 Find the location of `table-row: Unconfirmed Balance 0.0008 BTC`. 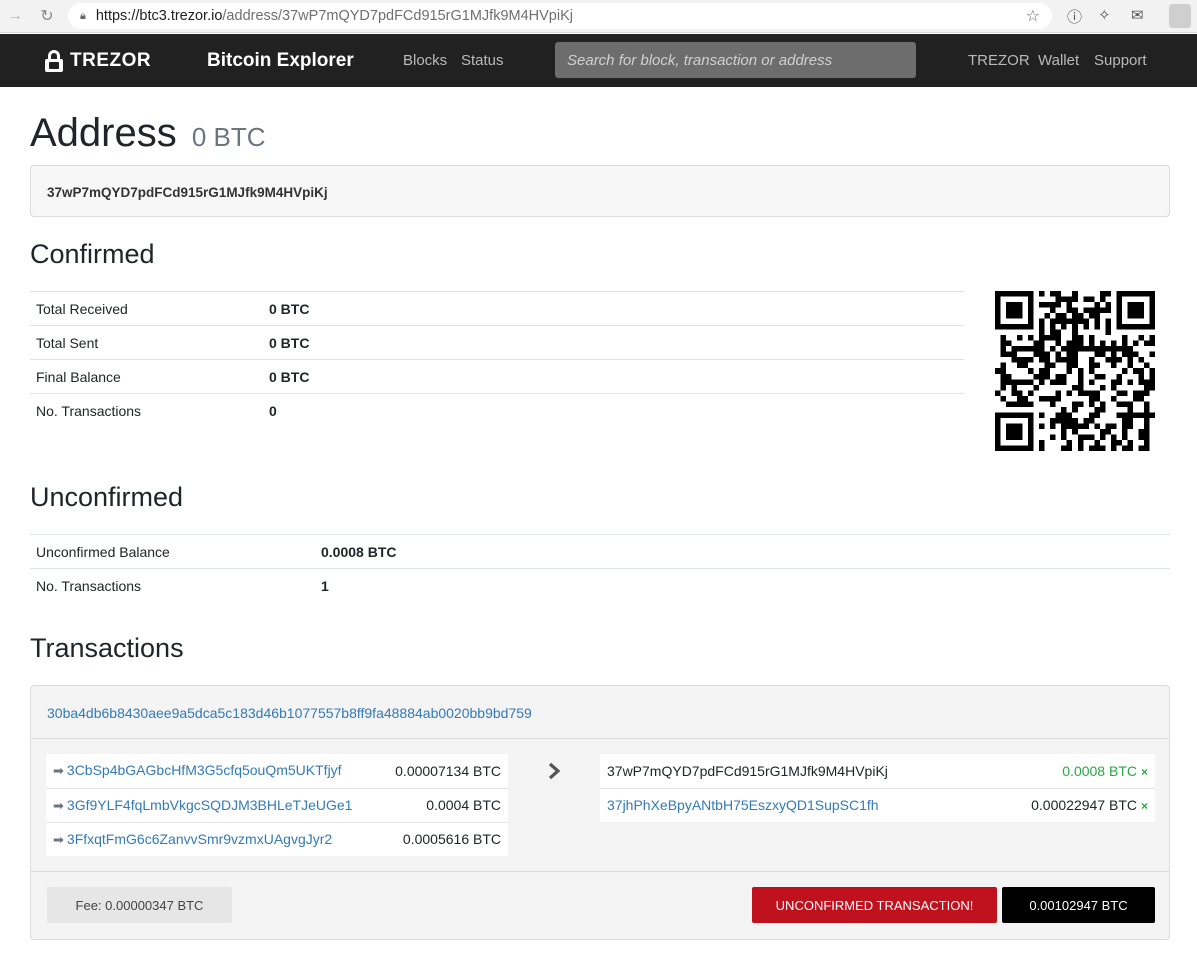

table-row: Unconfirmed Balance 0.0008 BTC is located at coordinates (600, 551).